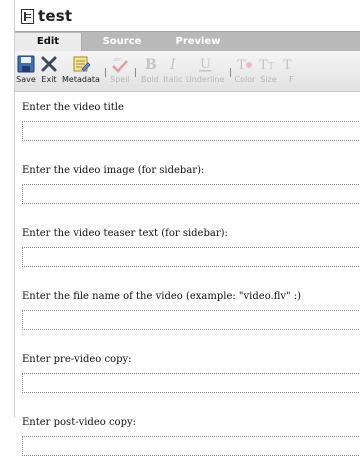 This screenshot has width=360, height=456. Describe the element at coordinates (173, 79) in the screenshot. I see `italic-label: Italic` at that location.